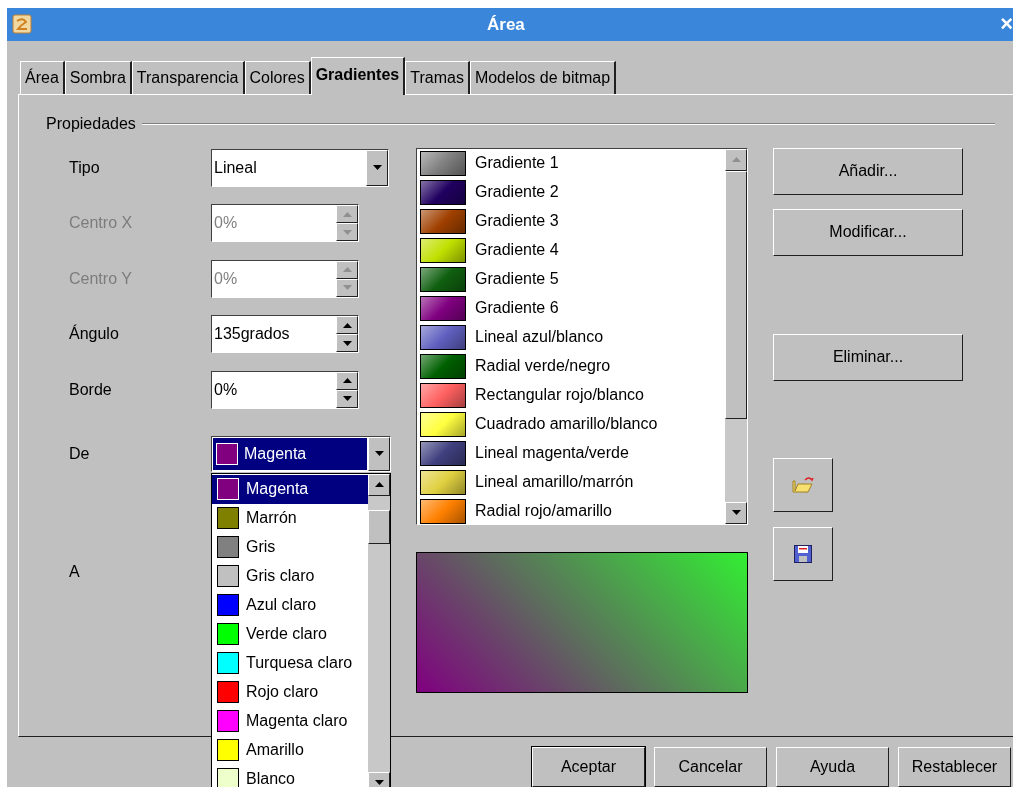  Describe the element at coordinates (91, 123) in the screenshot. I see `group-title: Propiedades` at that location.